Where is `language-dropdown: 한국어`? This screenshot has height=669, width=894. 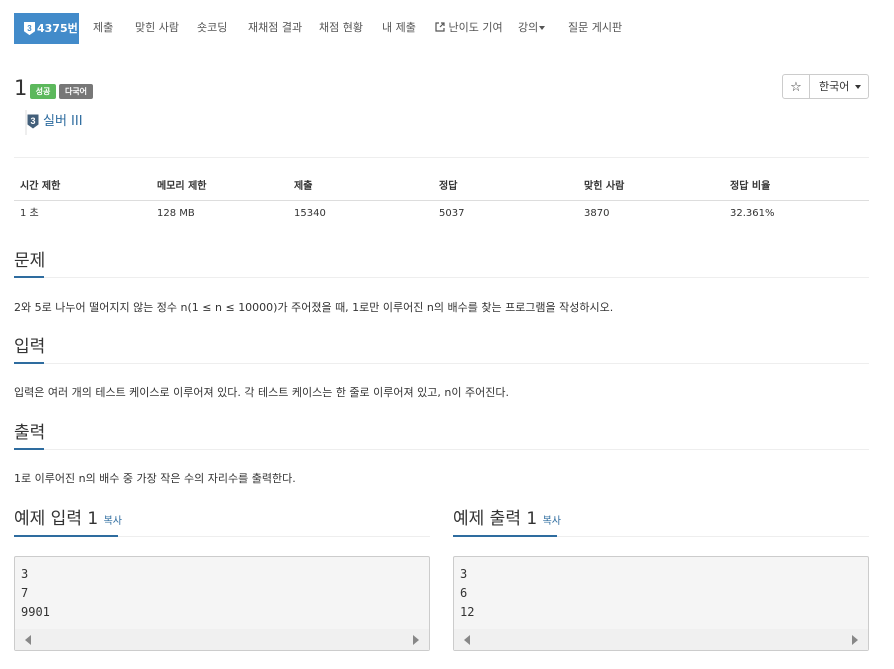
language-dropdown: 한국어 is located at coordinates (839, 86).